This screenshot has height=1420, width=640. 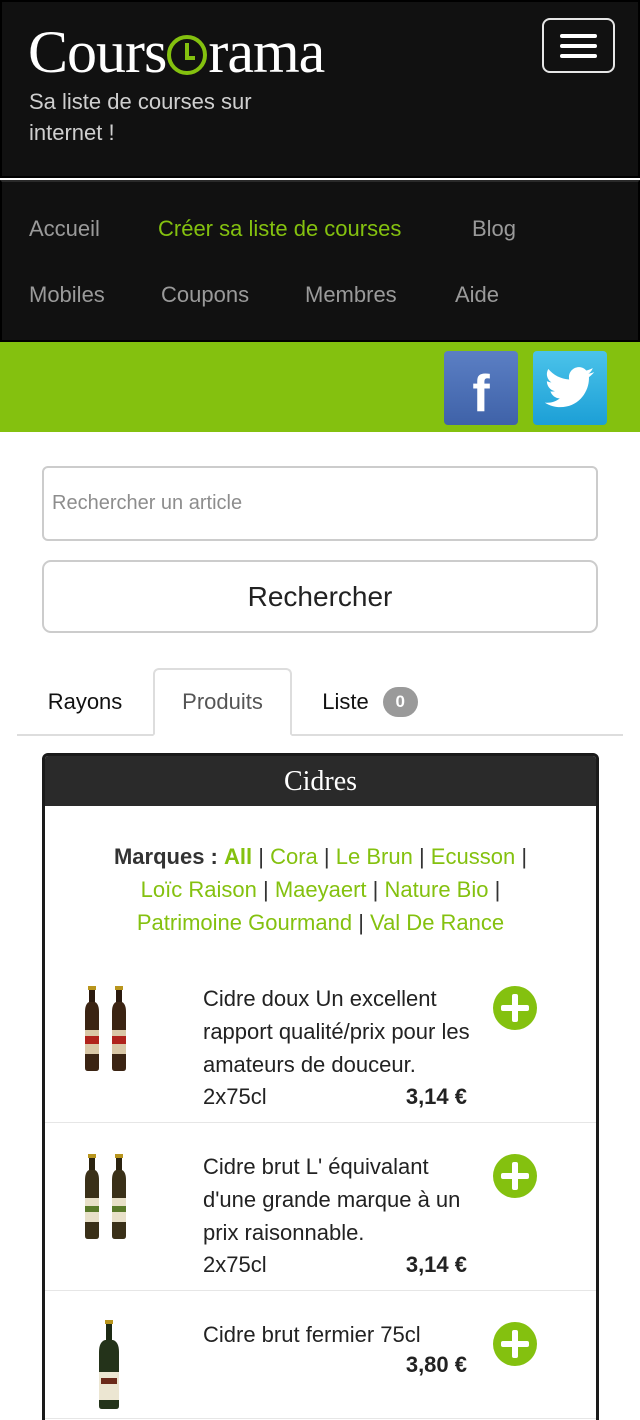 I want to click on facebook-button: f, so click(x=481, y=388).